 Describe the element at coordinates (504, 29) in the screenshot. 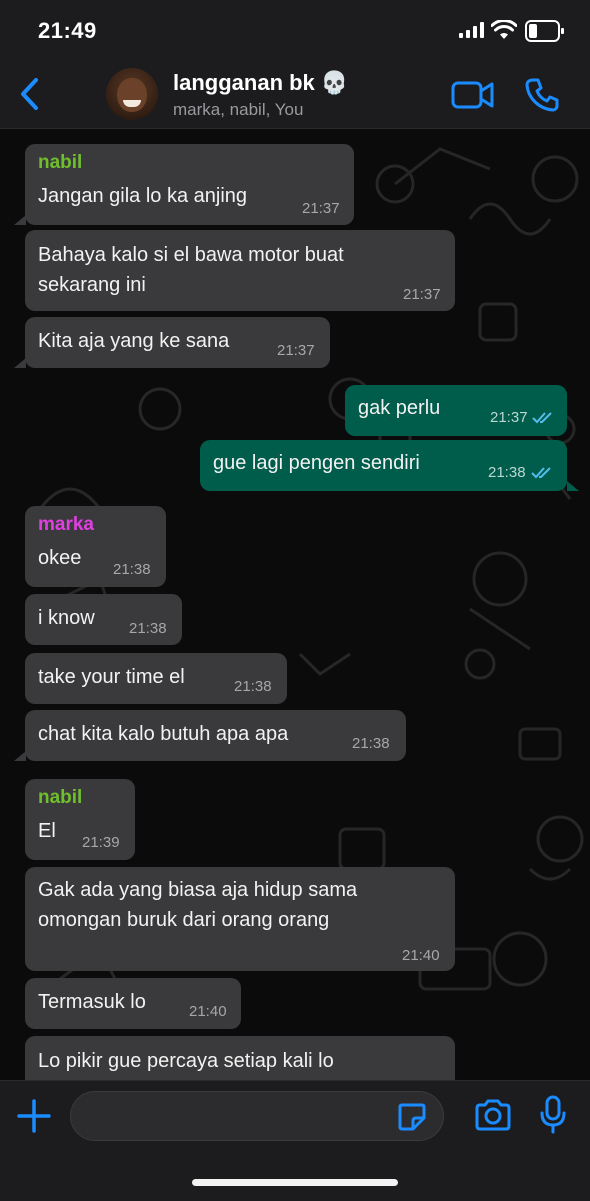

I see `wifi-icon` at that location.